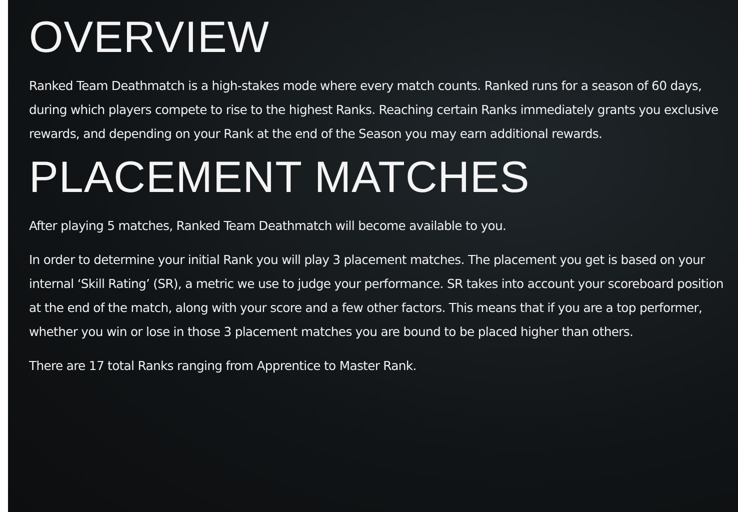  Describe the element at coordinates (149, 38) in the screenshot. I see `section-heading: OVERVIEW` at that location.